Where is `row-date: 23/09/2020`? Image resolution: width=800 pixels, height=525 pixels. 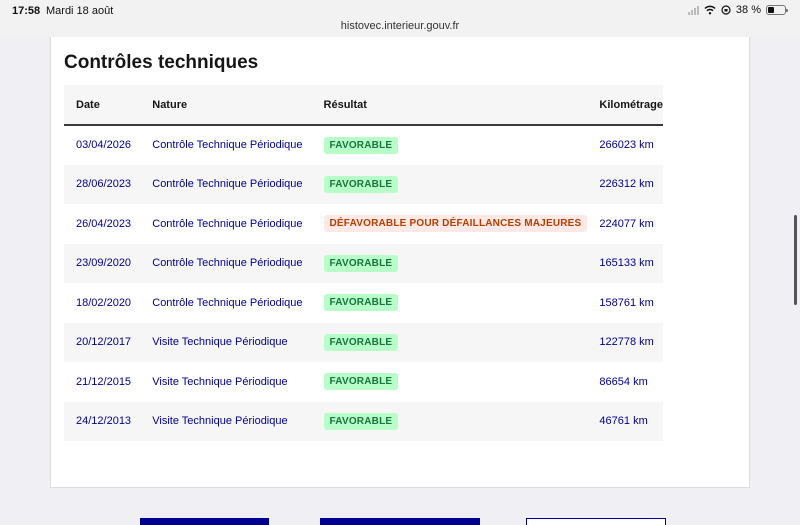
row-date: 23/09/2020 is located at coordinates (104, 263).